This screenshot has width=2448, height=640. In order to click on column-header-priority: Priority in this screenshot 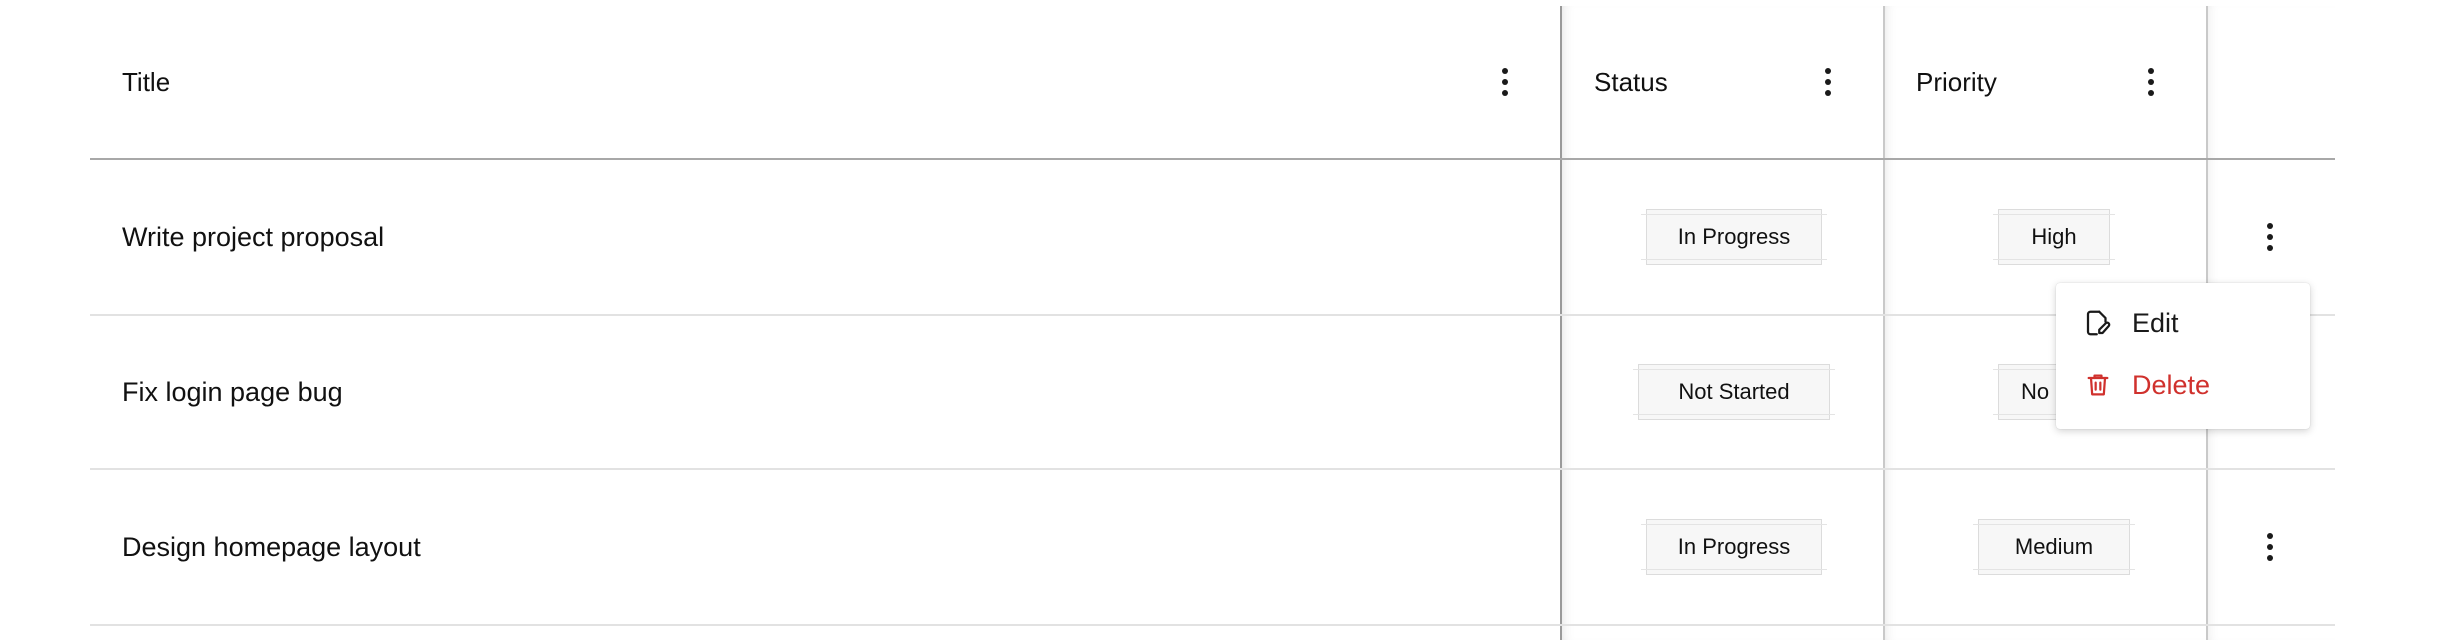, I will do `click(1956, 82)`.